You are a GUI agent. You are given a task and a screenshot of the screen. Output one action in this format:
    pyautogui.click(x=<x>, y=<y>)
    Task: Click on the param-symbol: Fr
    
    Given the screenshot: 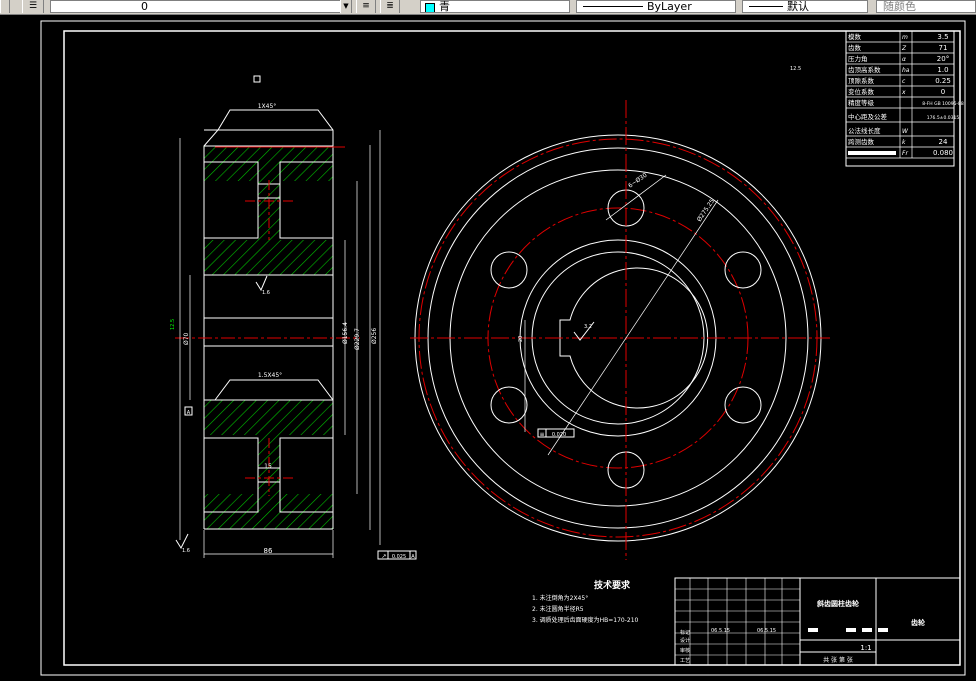 What is the action you would take?
    pyautogui.click(x=905, y=153)
    